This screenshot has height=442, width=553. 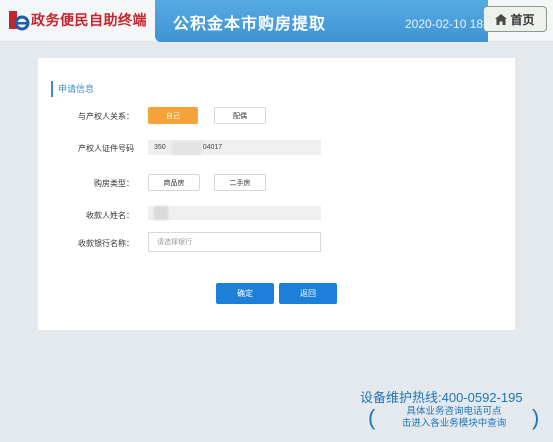 I want to click on id-number-field: 350 04017, so click(x=234, y=147).